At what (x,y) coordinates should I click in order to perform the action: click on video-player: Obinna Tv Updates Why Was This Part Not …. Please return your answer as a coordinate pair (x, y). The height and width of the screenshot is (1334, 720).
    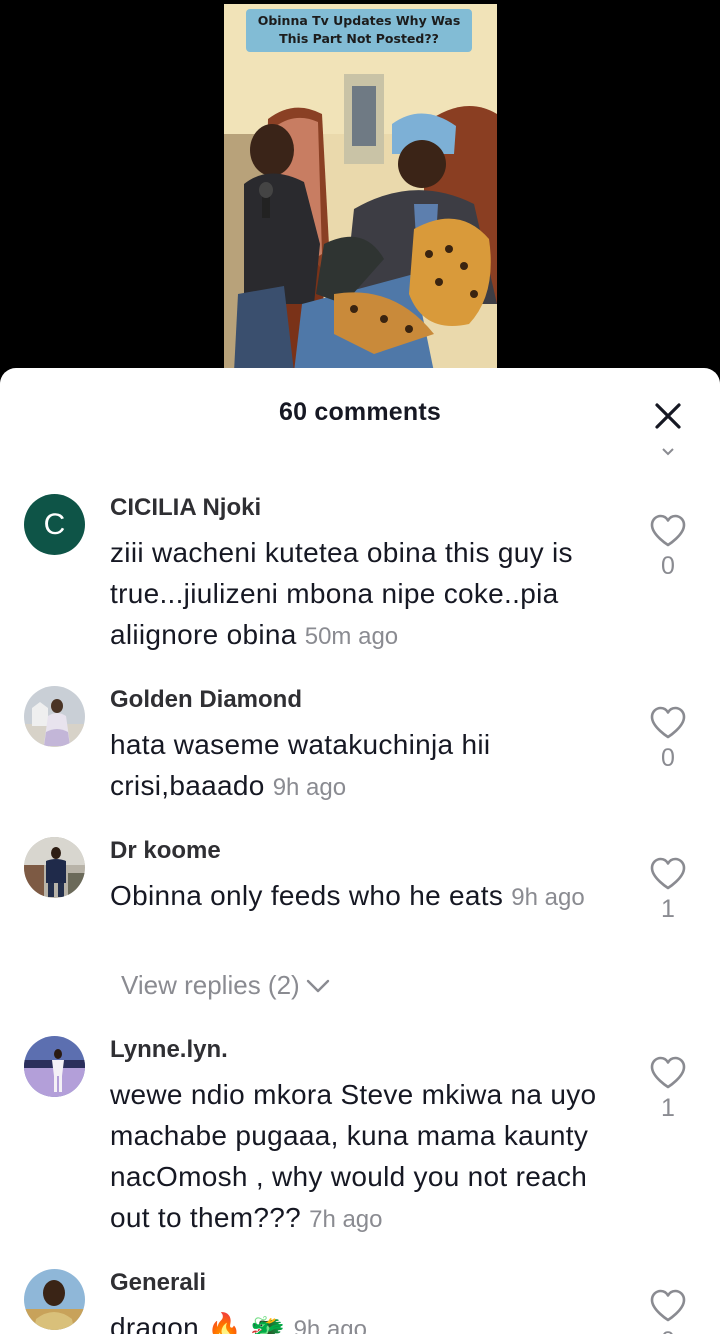
    Looking at the image, I should click on (360, 188).